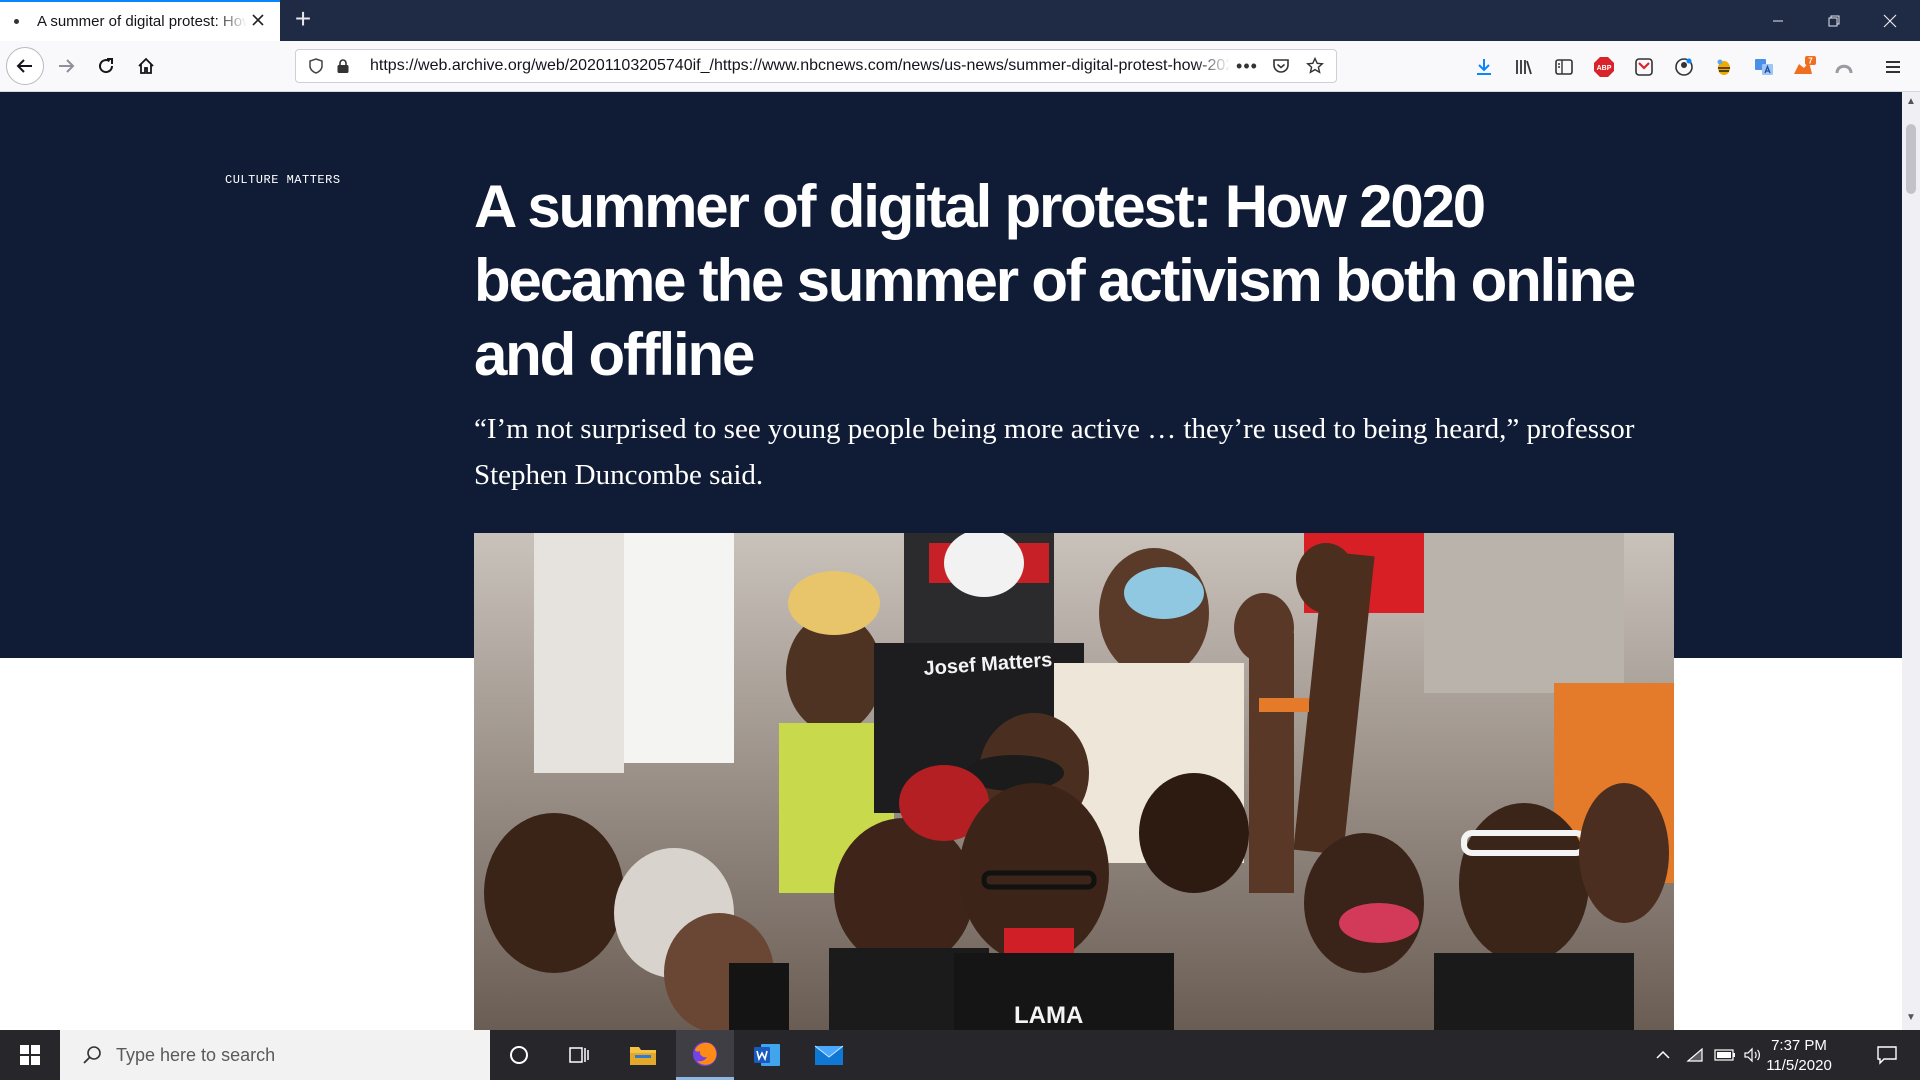 This screenshot has width=1920, height=1080. I want to click on cortana-circle-icon, so click(519, 1055).